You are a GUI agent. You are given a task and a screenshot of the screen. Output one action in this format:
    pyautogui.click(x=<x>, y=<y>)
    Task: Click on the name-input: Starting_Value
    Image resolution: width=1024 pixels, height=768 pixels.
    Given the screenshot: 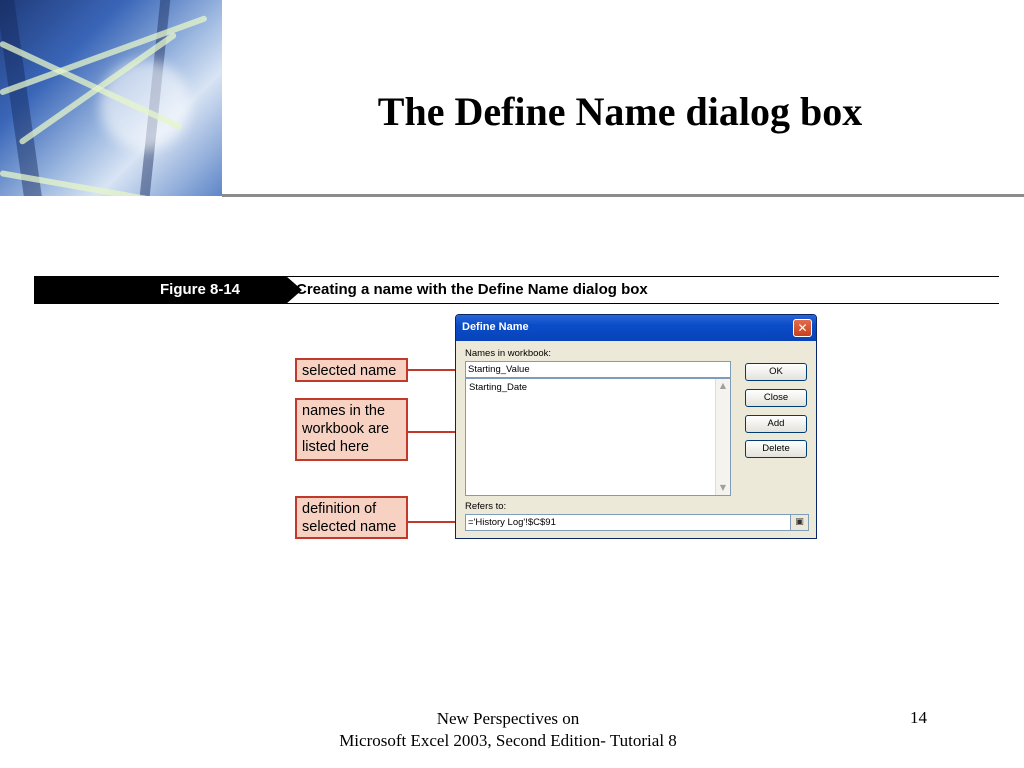 What is the action you would take?
    pyautogui.click(x=598, y=369)
    